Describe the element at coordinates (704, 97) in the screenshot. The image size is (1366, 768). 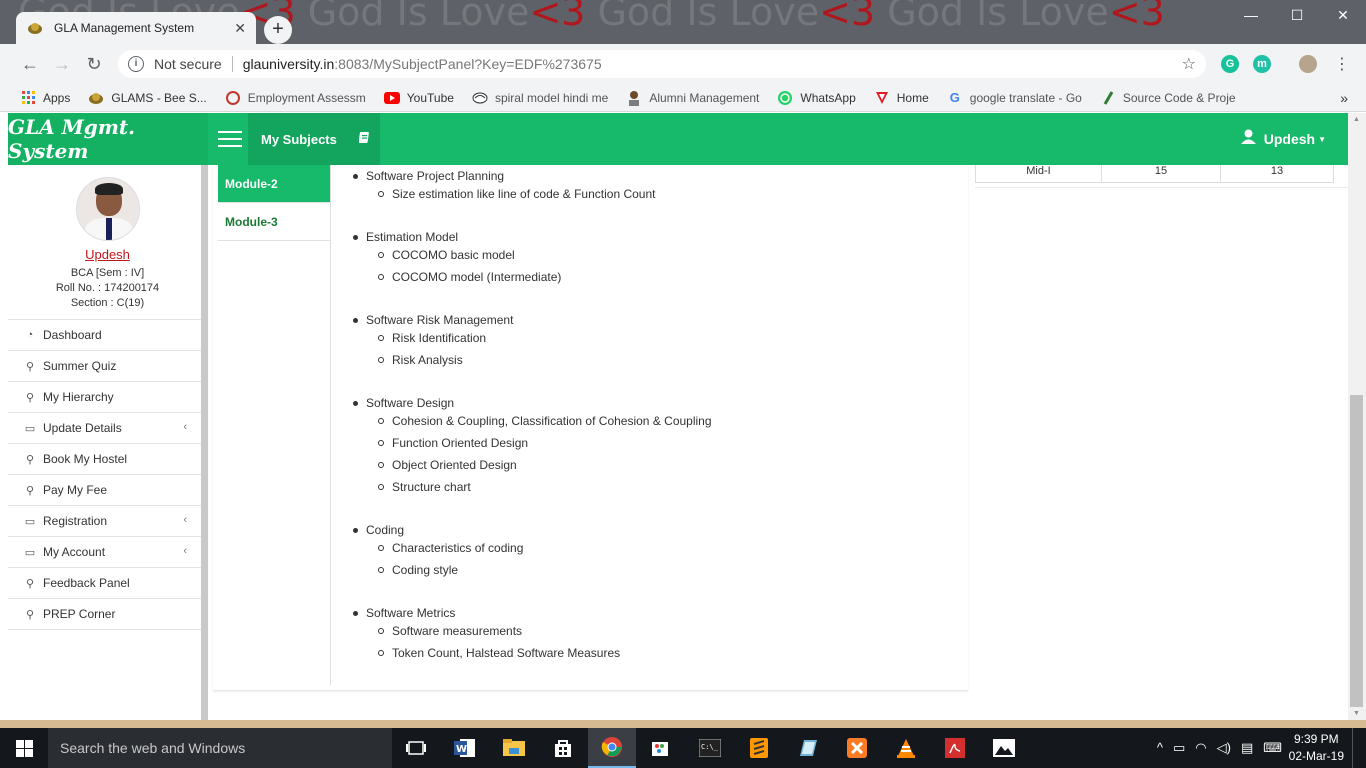
I see `bookmark-label: Alumni Management` at that location.